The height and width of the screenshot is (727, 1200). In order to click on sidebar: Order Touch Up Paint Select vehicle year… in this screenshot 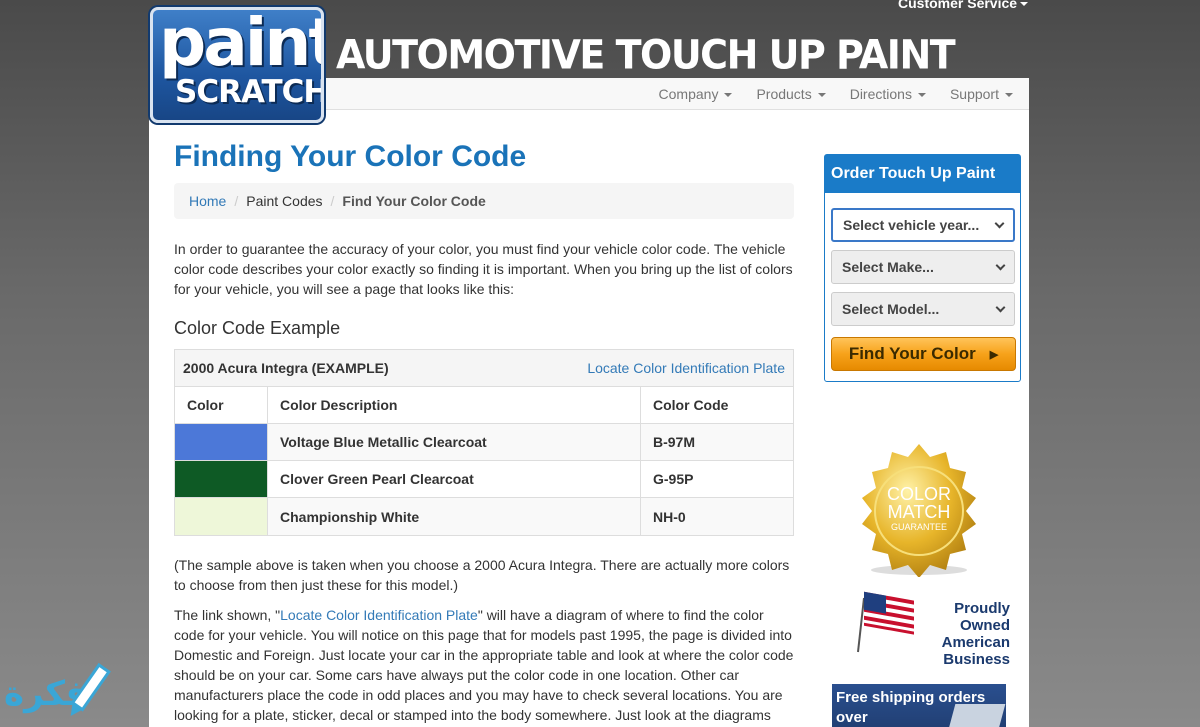, I will do `click(922, 440)`.